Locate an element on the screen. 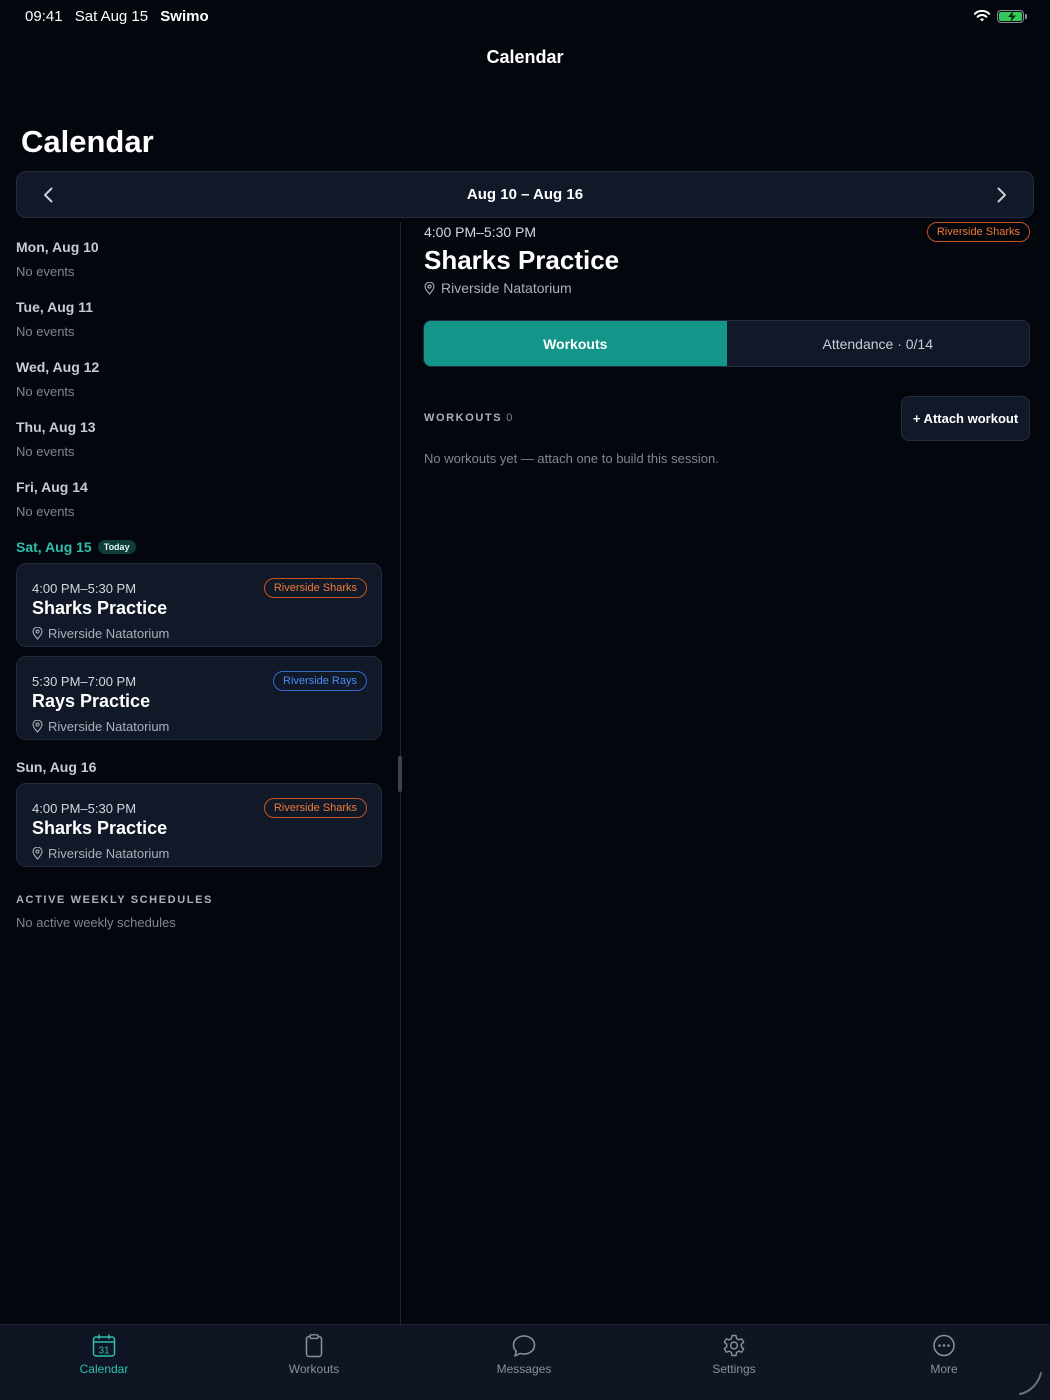 Image resolution: width=1050 pixels, height=1400 pixels. day-section-mon: Mon, Aug 10 No events is located at coordinates (57, 259).